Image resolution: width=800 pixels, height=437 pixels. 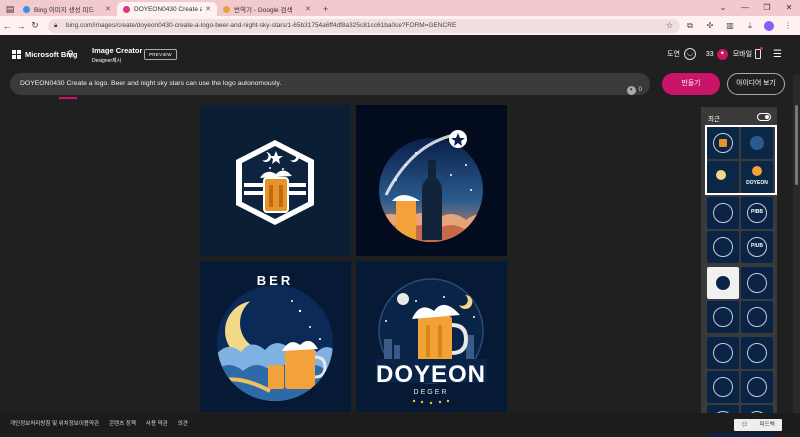 What do you see at coordinates (796, 145) in the screenshot?
I see `scrollbar-thumb` at bounding box center [796, 145].